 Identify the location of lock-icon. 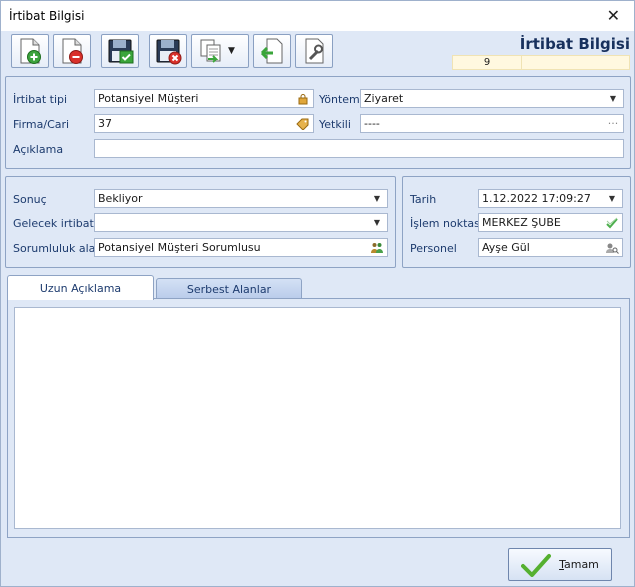
(303, 99).